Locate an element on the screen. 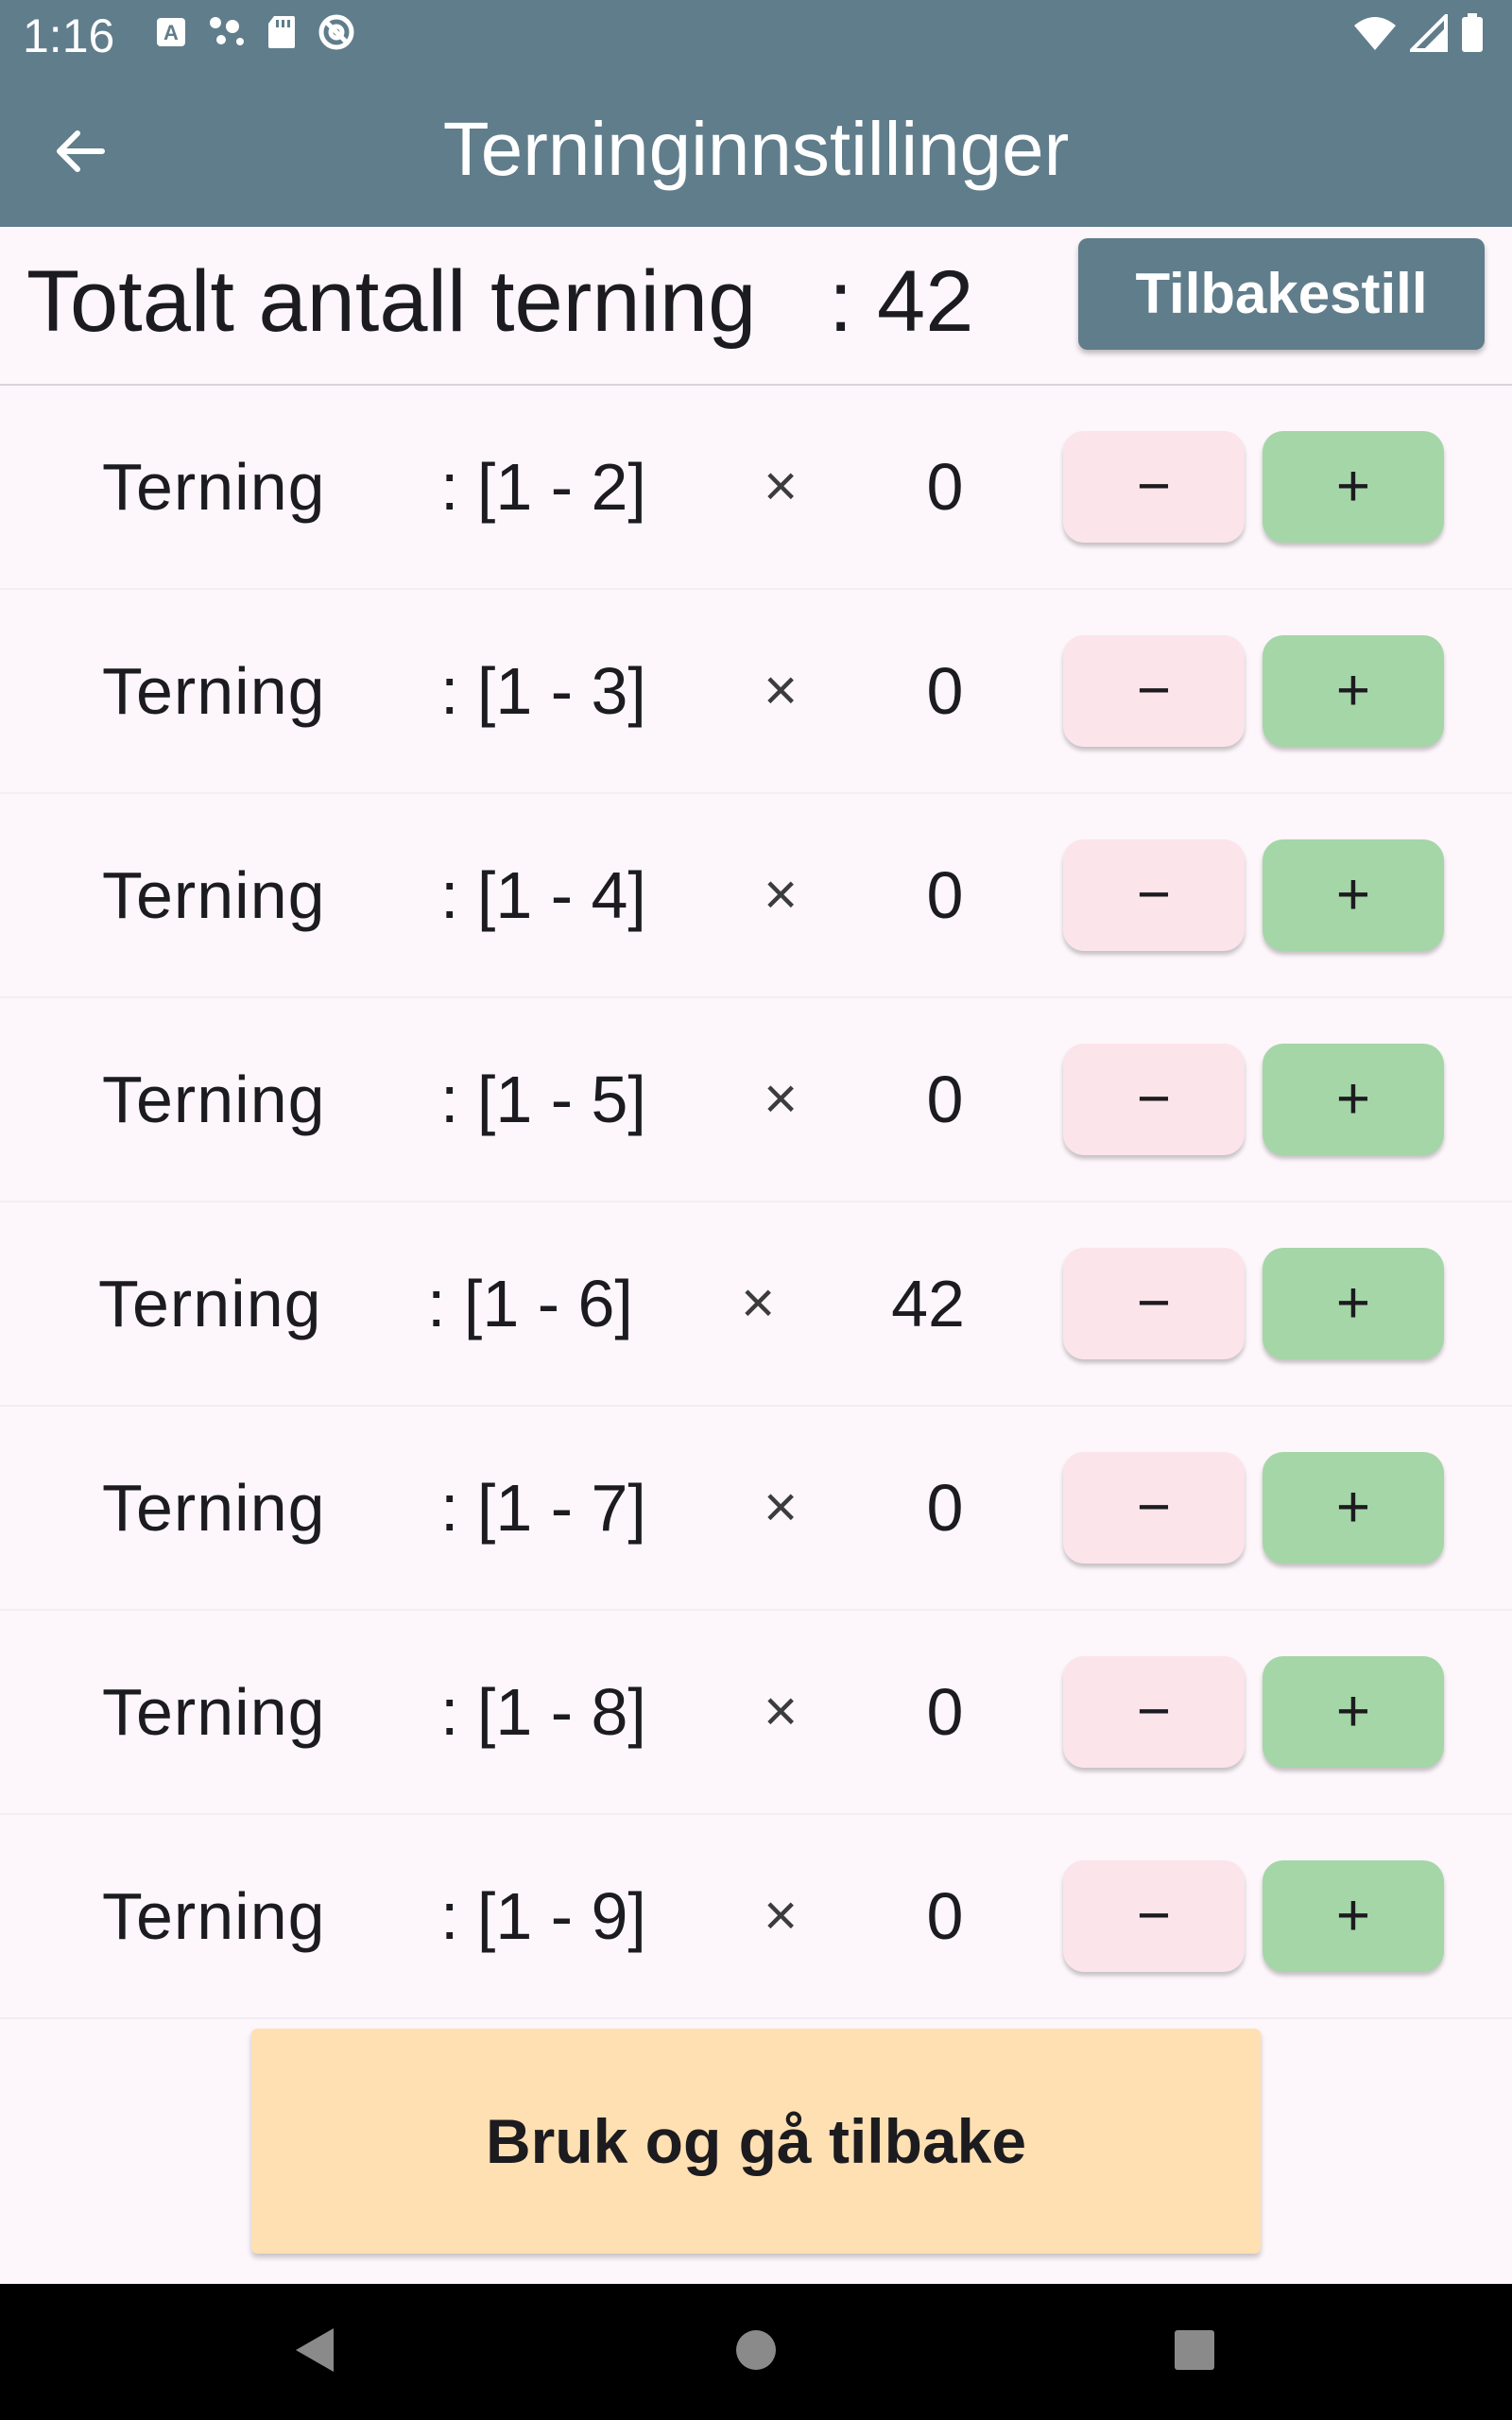 This screenshot has width=1512, height=2420. dice-range: : [1 - 5] is located at coordinates (543, 1099).